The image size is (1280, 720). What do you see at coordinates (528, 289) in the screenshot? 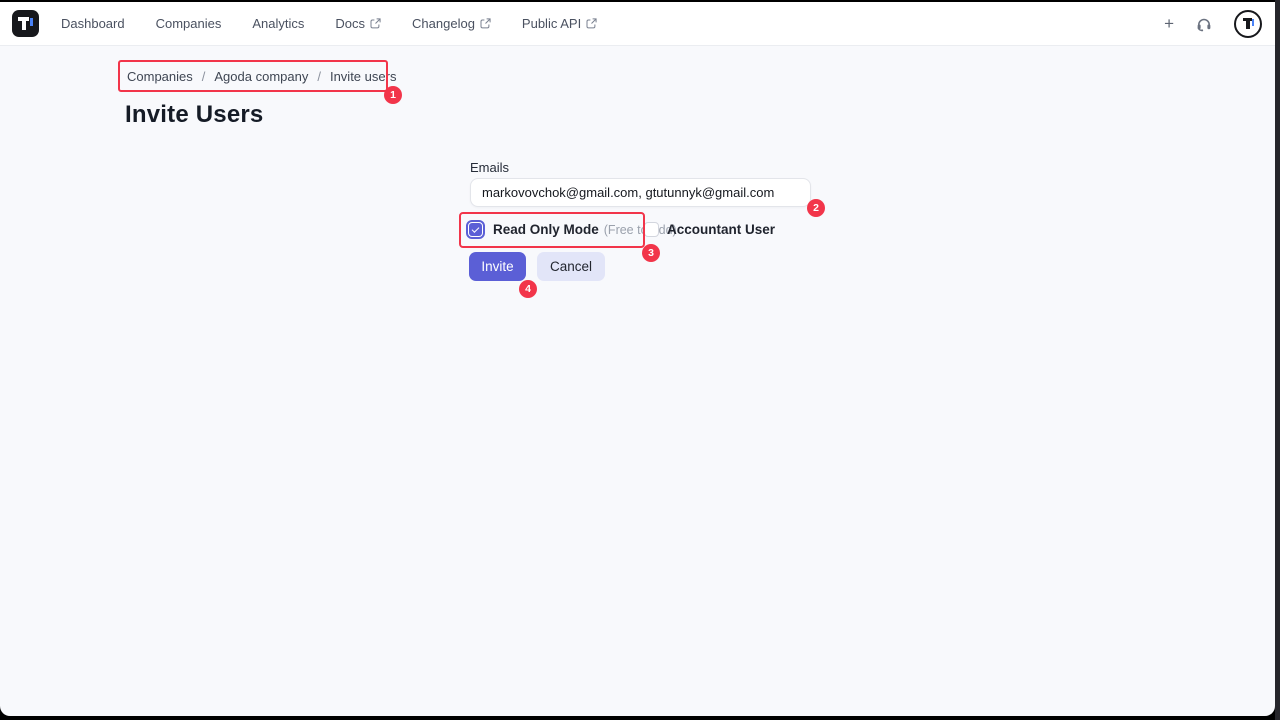
I see `annotation-badge-4: 4` at bounding box center [528, 289].